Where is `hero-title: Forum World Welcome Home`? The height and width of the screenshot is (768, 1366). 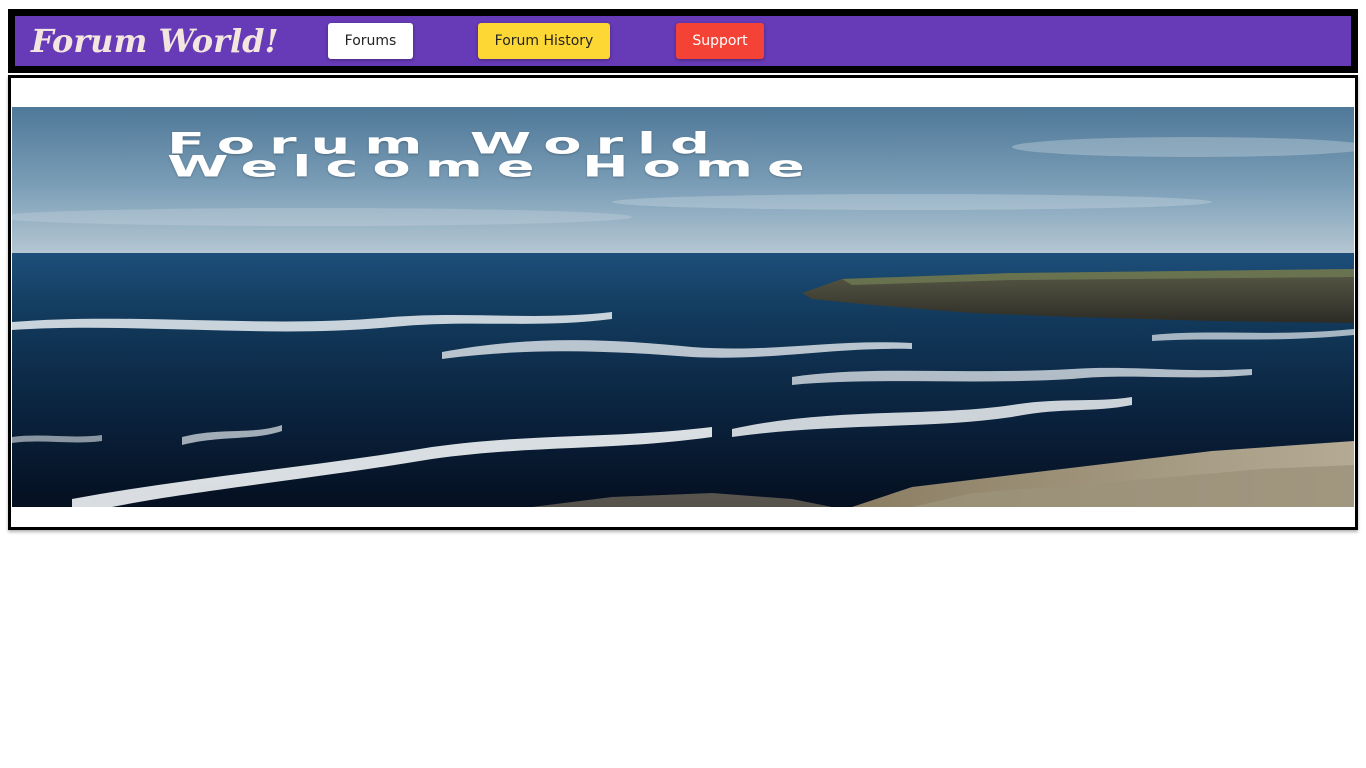
hero-title: Forum World Welcome Home is located at coordinates (493, 156).